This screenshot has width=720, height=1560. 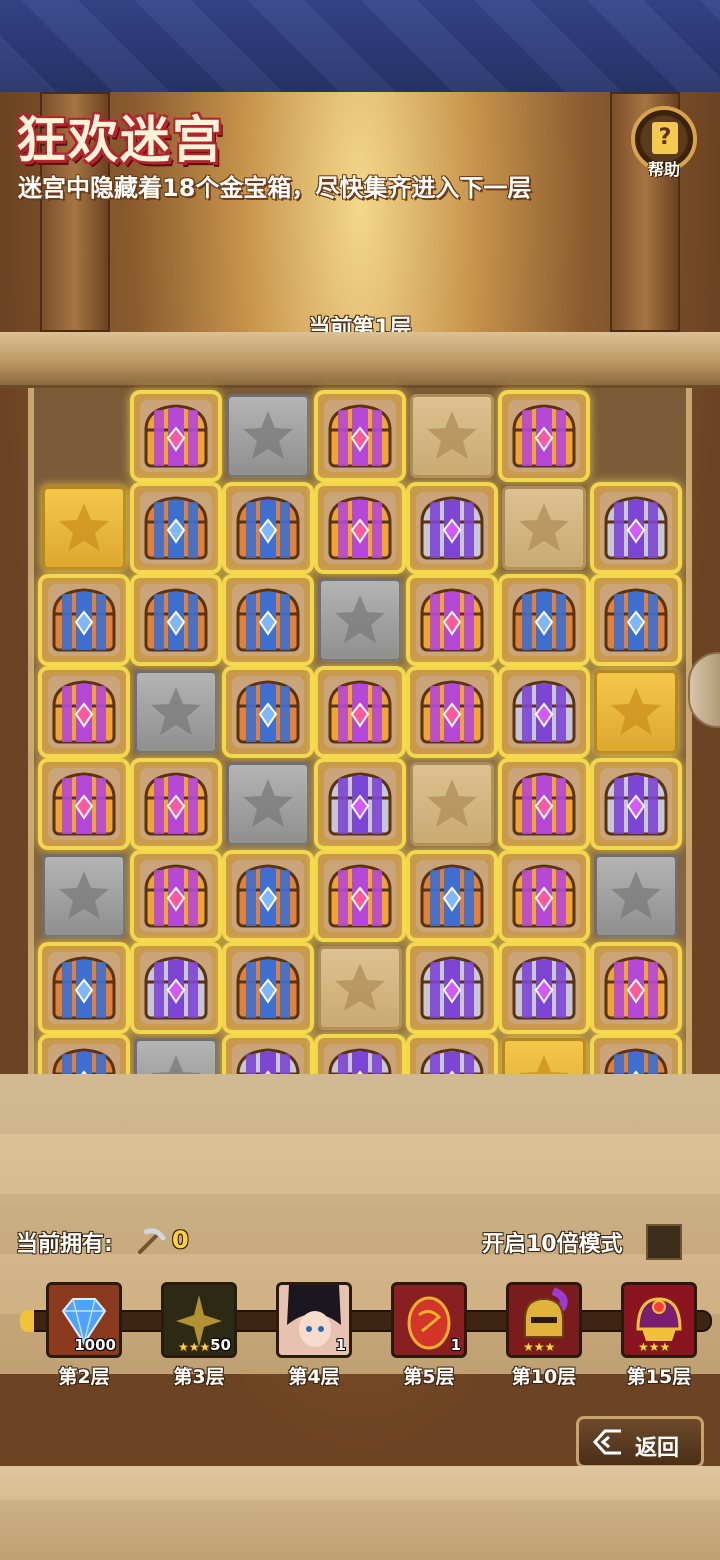 I want to click on help-button: ? 帮助, so click(x=664, y=146).